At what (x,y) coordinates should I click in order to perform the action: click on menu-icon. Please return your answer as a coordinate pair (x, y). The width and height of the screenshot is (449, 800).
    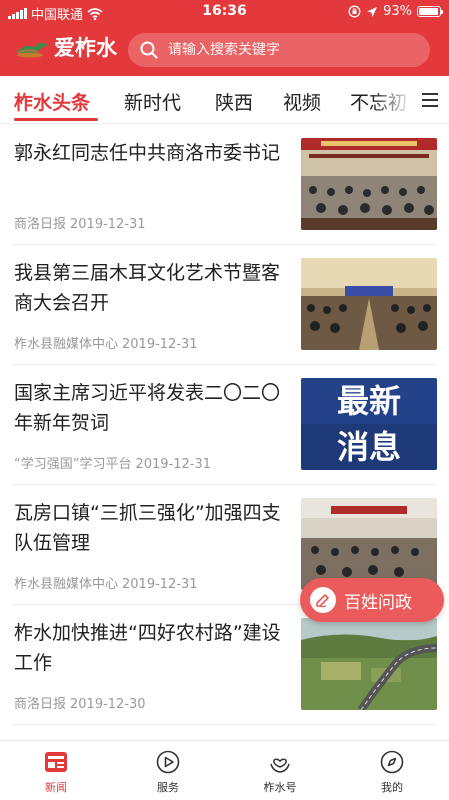
    Looking at the image, I should click on (430, 99).